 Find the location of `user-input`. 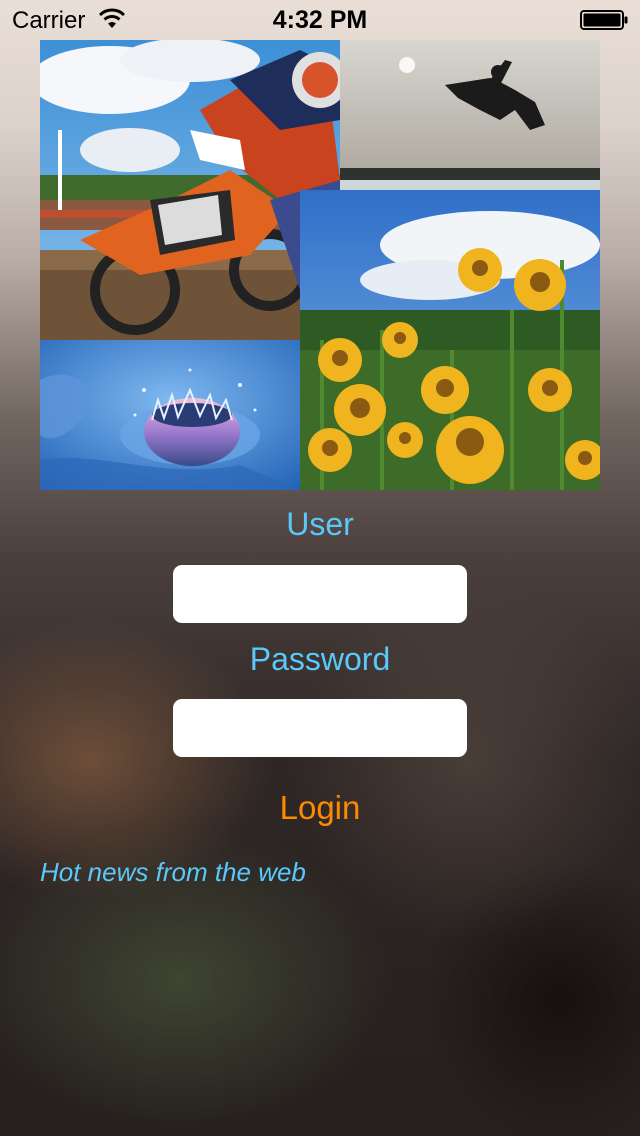

user-input is located at coordinates (320, 594).